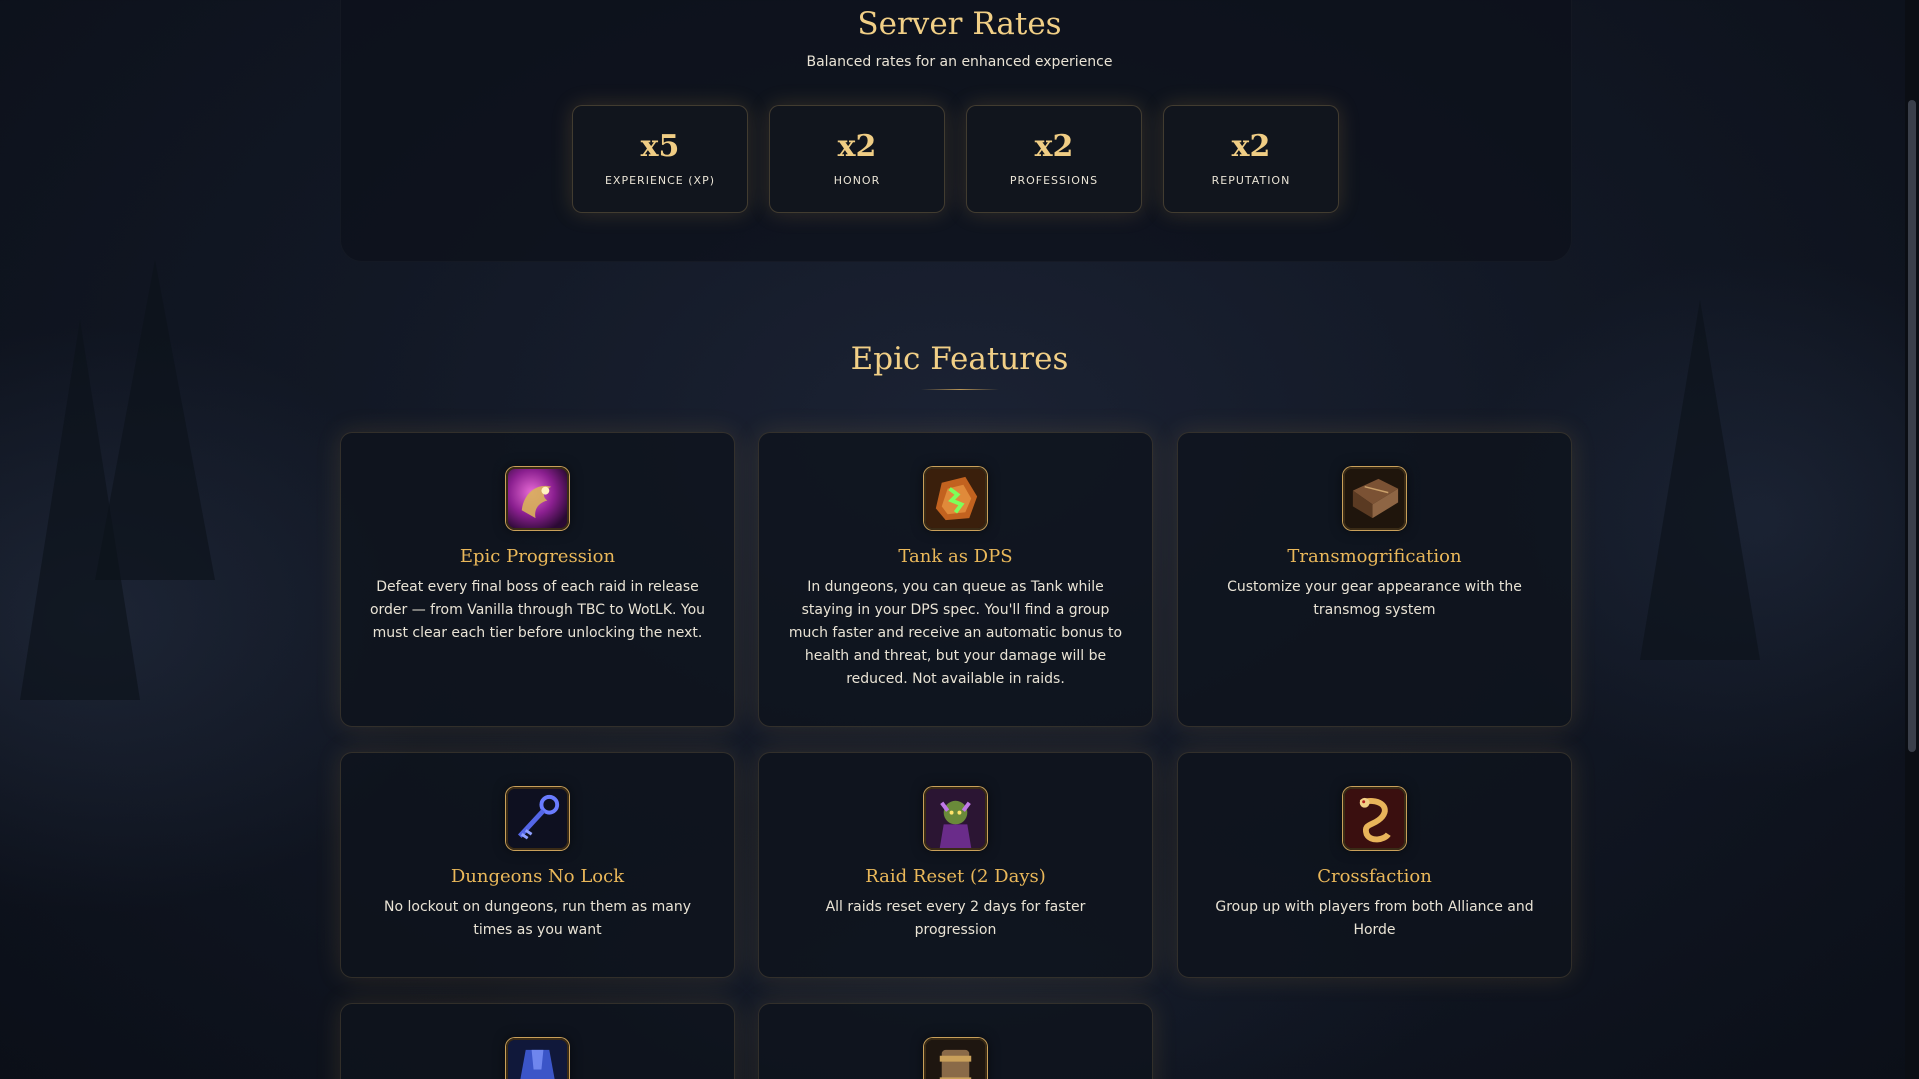 The width and height of the screenshot is (1919, 1079). What do you see at coordinates (955, 498) in the screenshot?
I see `green-rune-stone-icon` at bounding box center [955, 498].